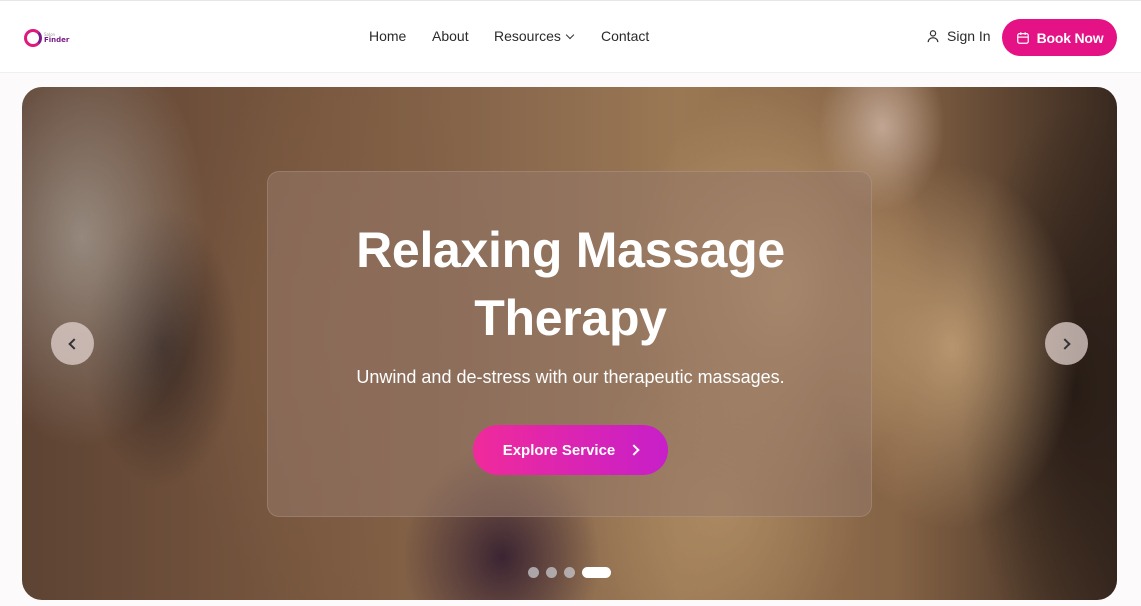 The width and height of the screenshot is (1141, 606). Describe the element at coordinates (1070, 37) in the screenshot. I see `book-now-label: Book Now` at that location.